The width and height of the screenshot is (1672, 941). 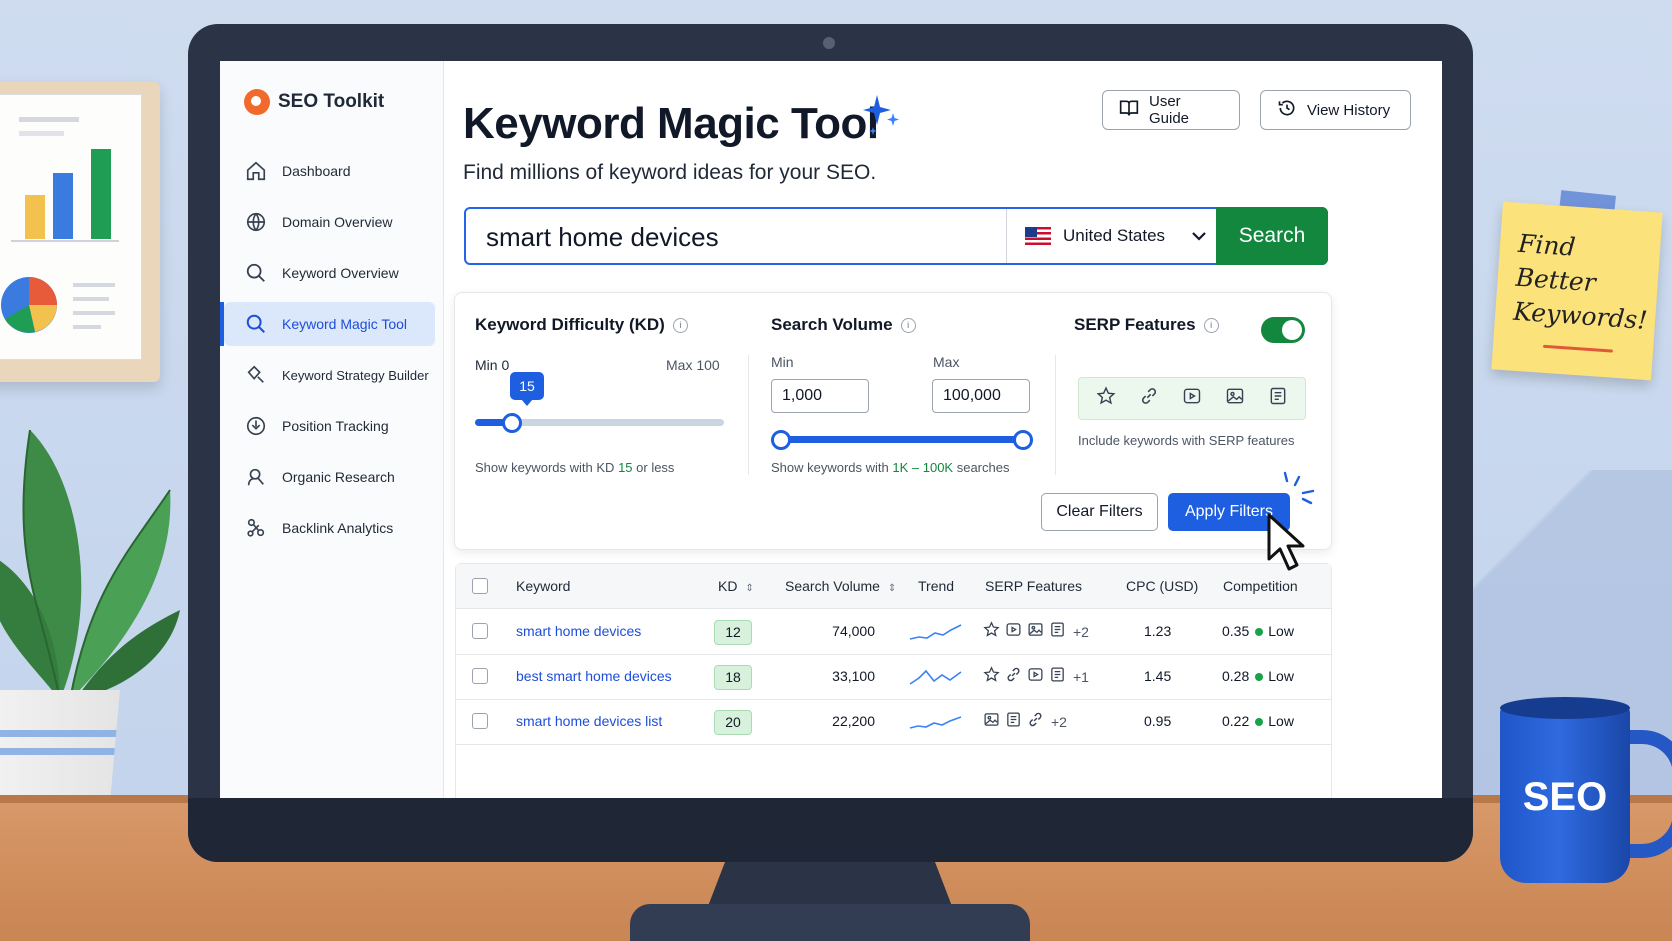 I want to click on view-history-button: View History, so click(x=1335, y=110).